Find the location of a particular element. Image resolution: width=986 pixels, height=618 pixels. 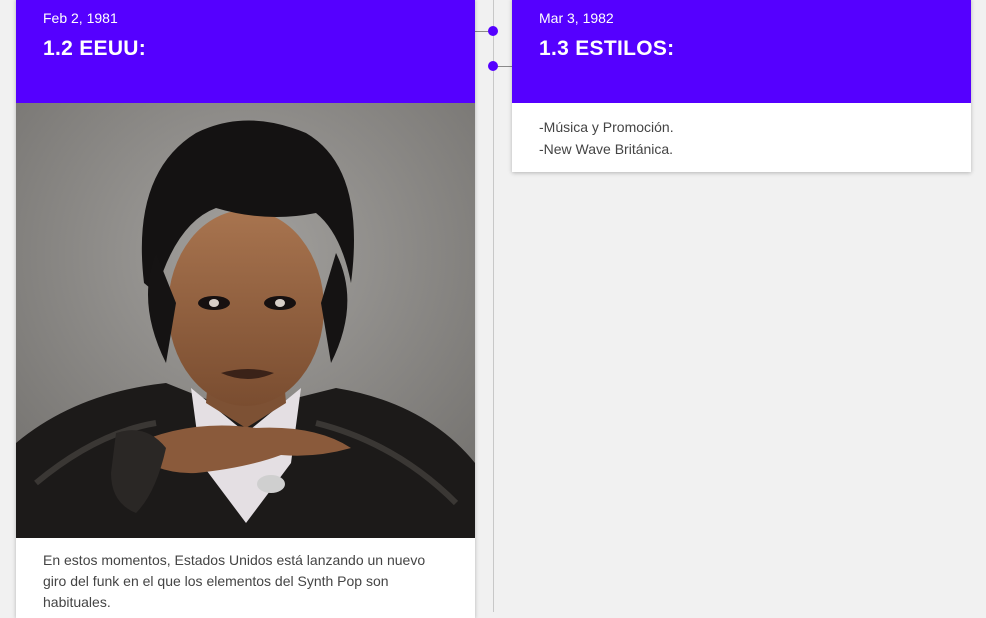

timeline-marker-right is located at coordinates (493, 66).